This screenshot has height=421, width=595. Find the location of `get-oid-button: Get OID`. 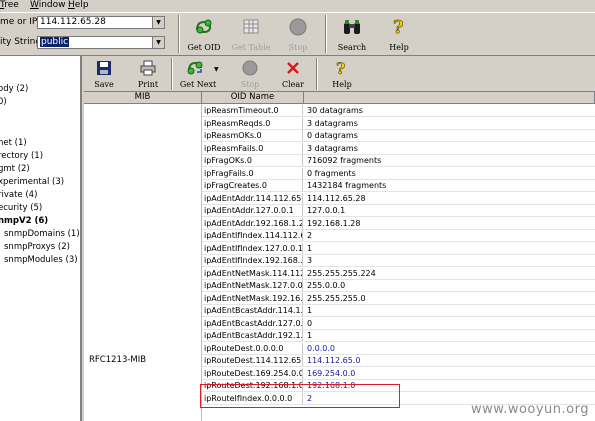

get-oid-button: Get OID is located at coordinates (204, 34).